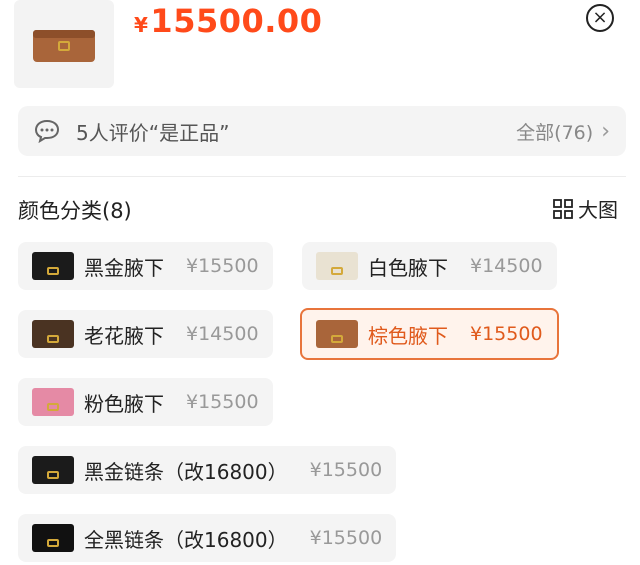 This screenshot has height=565, width=640. What do you see at coordinates (186, 539) in the screenshot?
I see `variant-label: 全黑链条（改16800）` at bounding box center [186, 539].